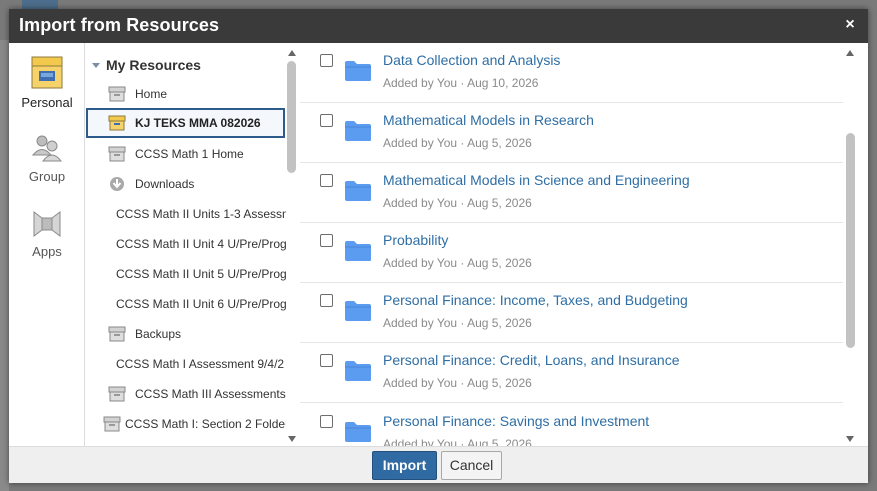  I want to click on resource-title-link: Mathematical Models in Research, so click(488, 120).